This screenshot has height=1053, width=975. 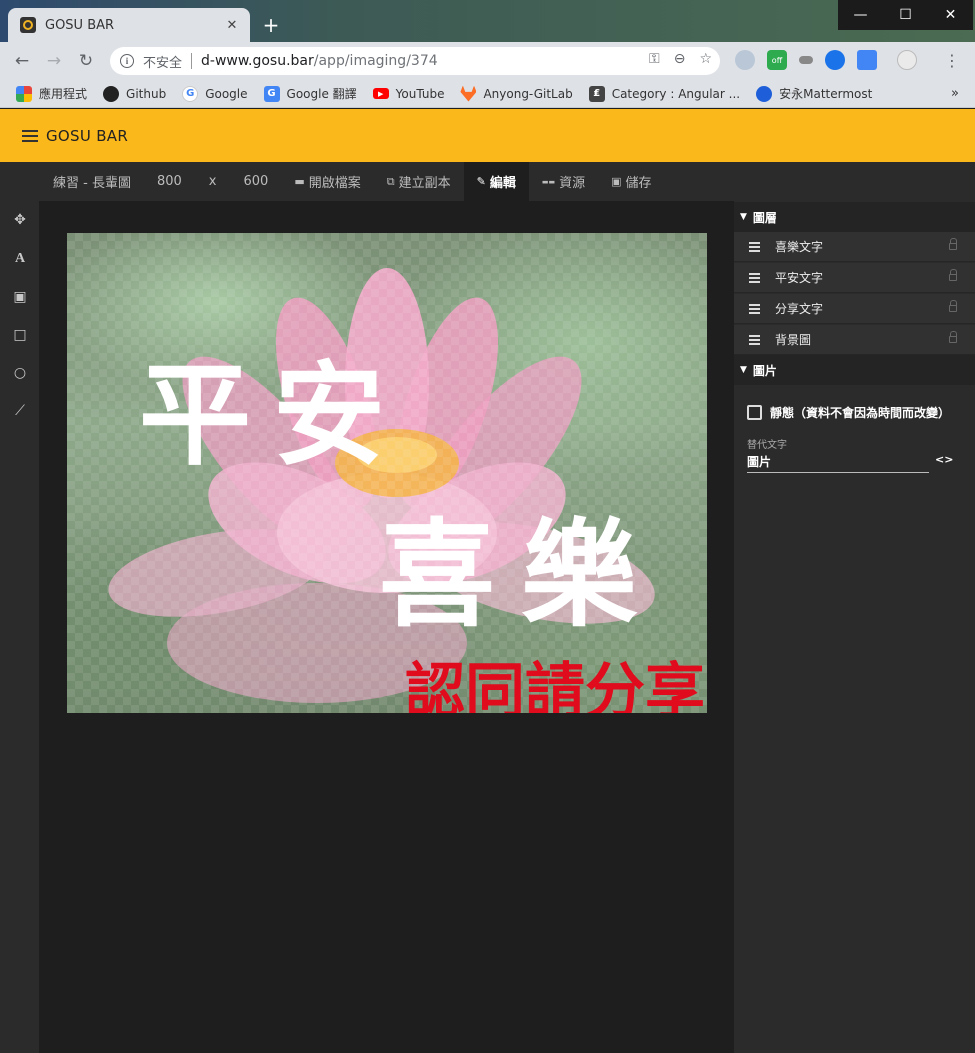 What do you see at coordinates (950, 15) in the screenshot?
I see `close-window-button: ✕` at bounding box center [950, 15].